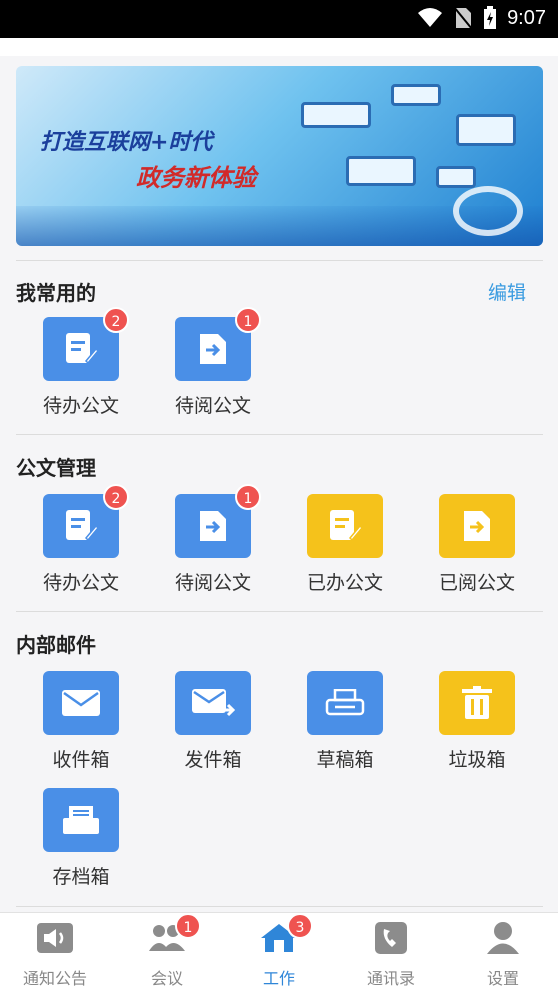 This screenshot has height=992, width=558. I want to click on printer-icon, so click(345, 702).